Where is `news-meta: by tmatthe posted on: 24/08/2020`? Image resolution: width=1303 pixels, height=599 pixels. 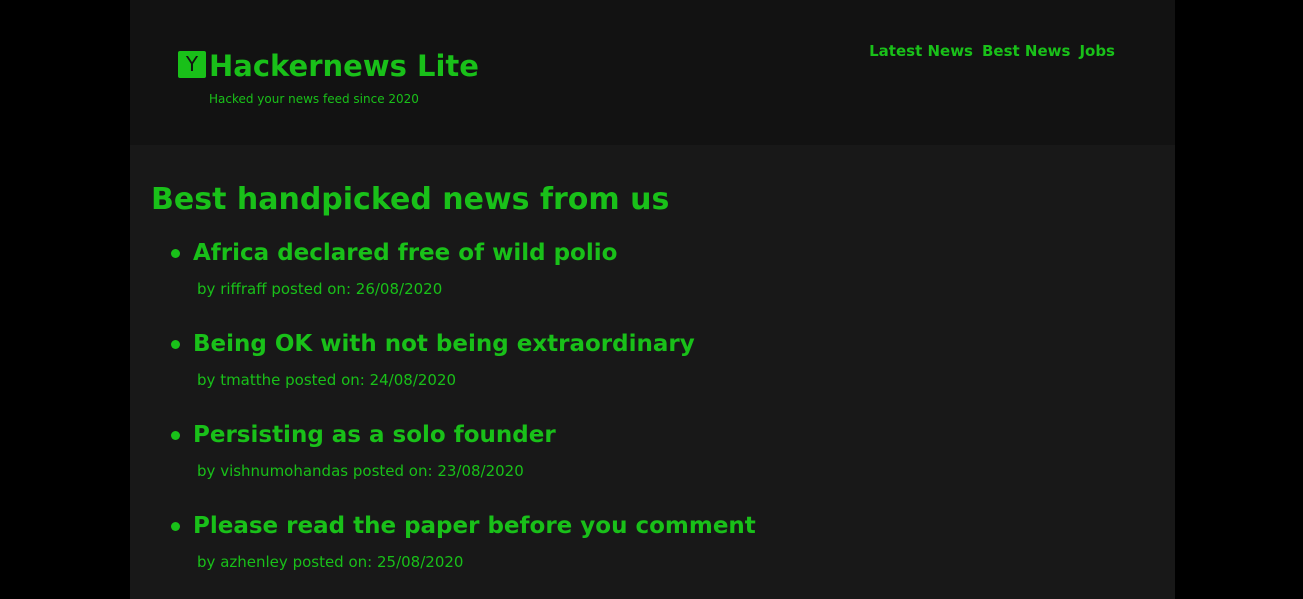
news-meta: by tmatthe posted on: 24/08/2020 is located at coordinates (326, 380).